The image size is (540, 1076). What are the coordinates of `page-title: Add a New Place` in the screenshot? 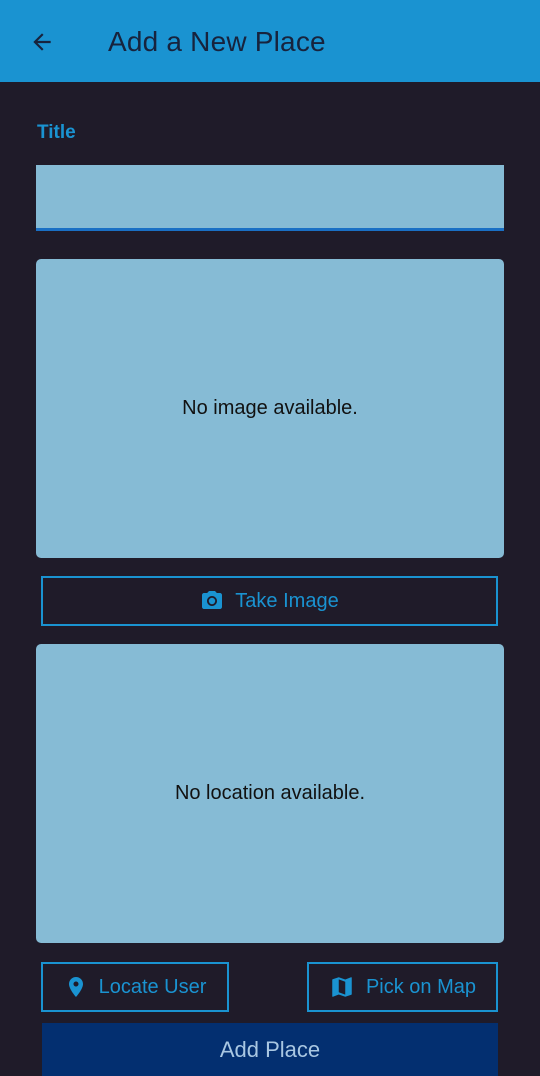 It's located at (217, 41).